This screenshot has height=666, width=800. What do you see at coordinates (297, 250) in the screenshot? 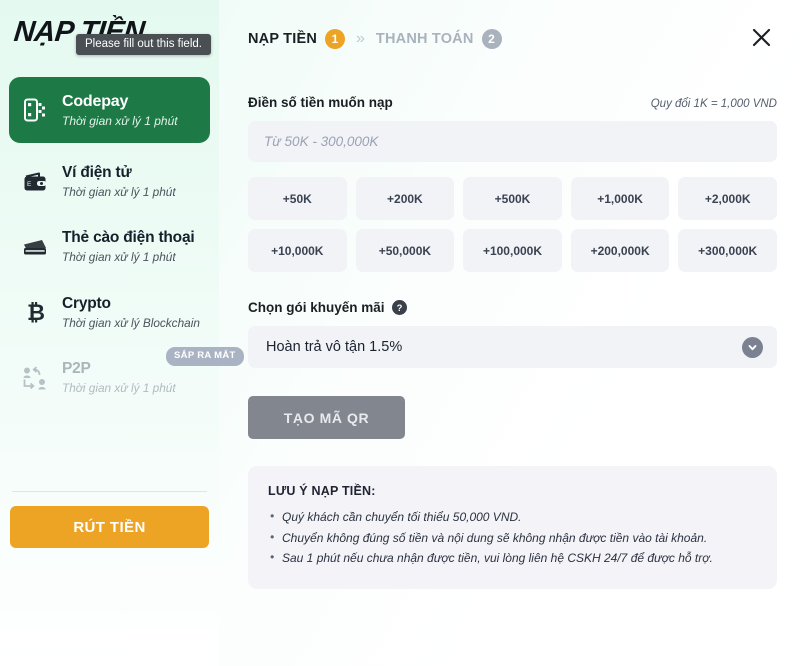
I see `quick-amount-button: +10,000K` at bounding box center [297, 250].